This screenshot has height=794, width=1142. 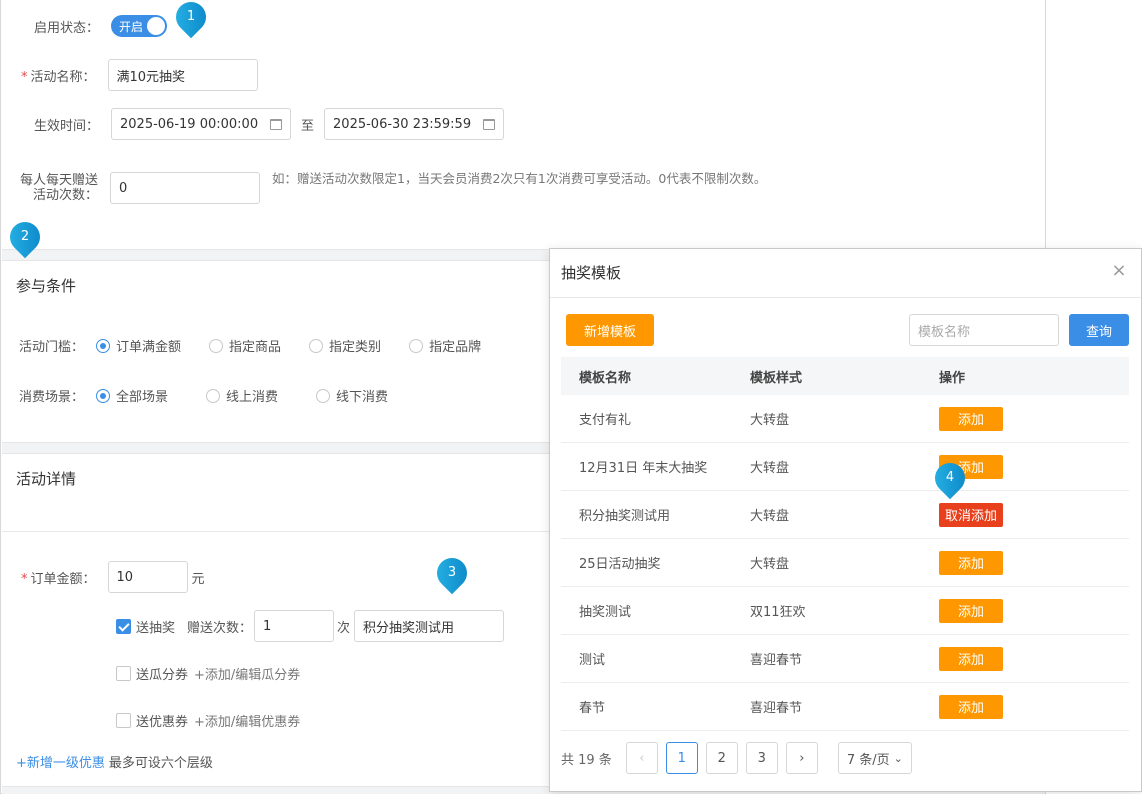 What do you see at coordinates (344, 628) in the screenshot?
I see `gift-count-unit: 次` at bounding box center [344, 628].